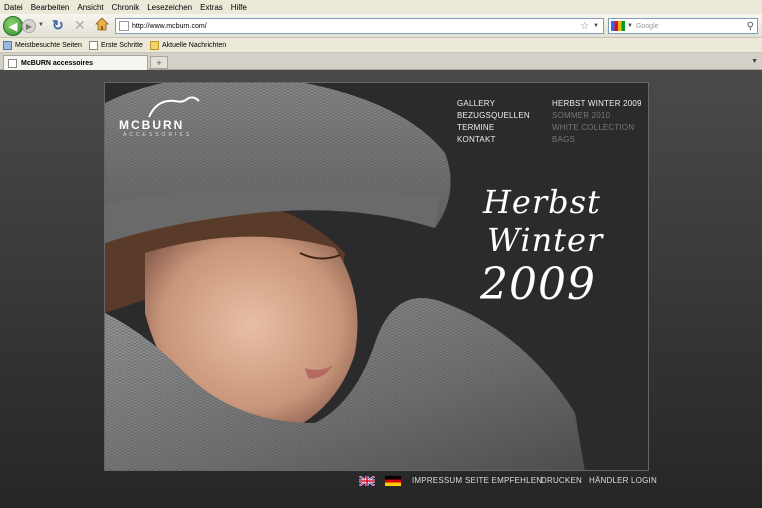 This screenshot has height=508, width=762. I want to click on german-flag-icon, so click(393, 481).